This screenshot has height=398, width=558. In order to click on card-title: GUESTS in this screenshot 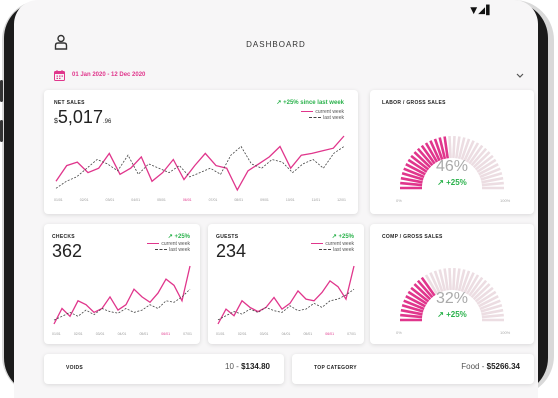, I will do `click(227, 237)`.